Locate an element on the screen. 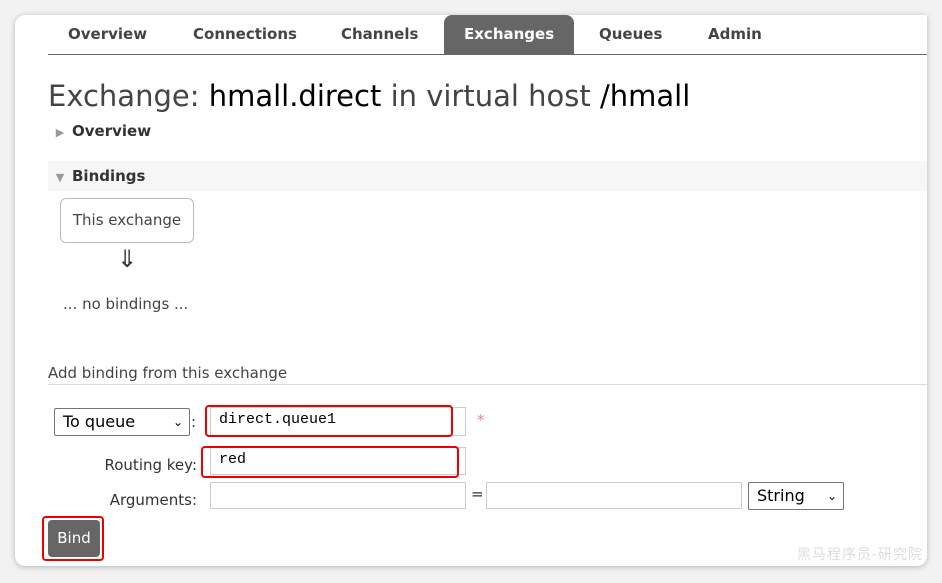  select-value: String is located at coordinates (781, 495).